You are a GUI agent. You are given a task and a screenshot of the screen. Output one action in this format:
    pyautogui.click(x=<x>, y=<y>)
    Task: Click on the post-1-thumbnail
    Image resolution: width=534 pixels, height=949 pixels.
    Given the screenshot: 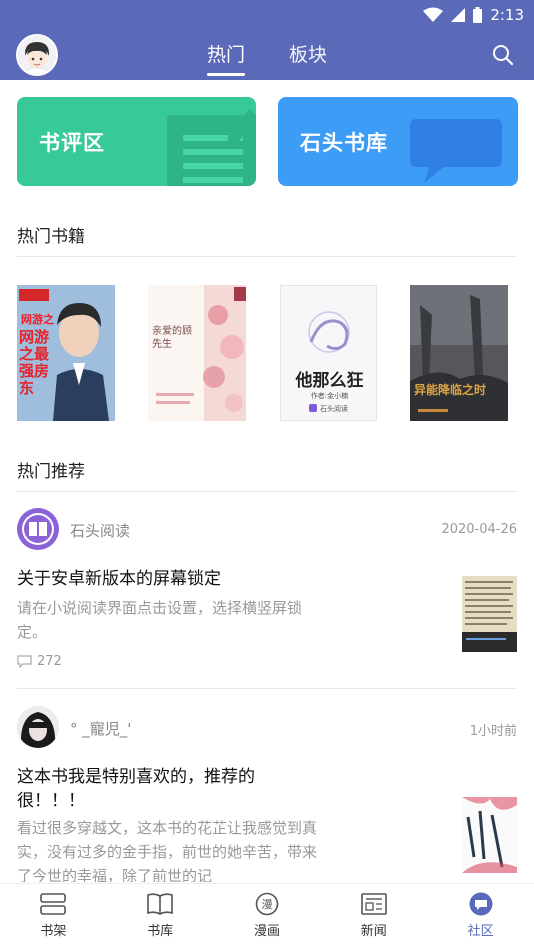 What is the action you would take?
    pyautogui.click(x=489, y=614)
    